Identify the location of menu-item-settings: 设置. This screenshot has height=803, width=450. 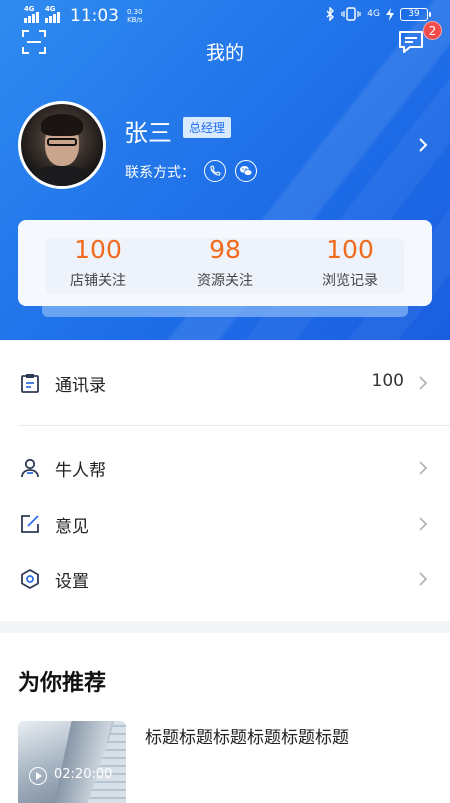
(225, 579).